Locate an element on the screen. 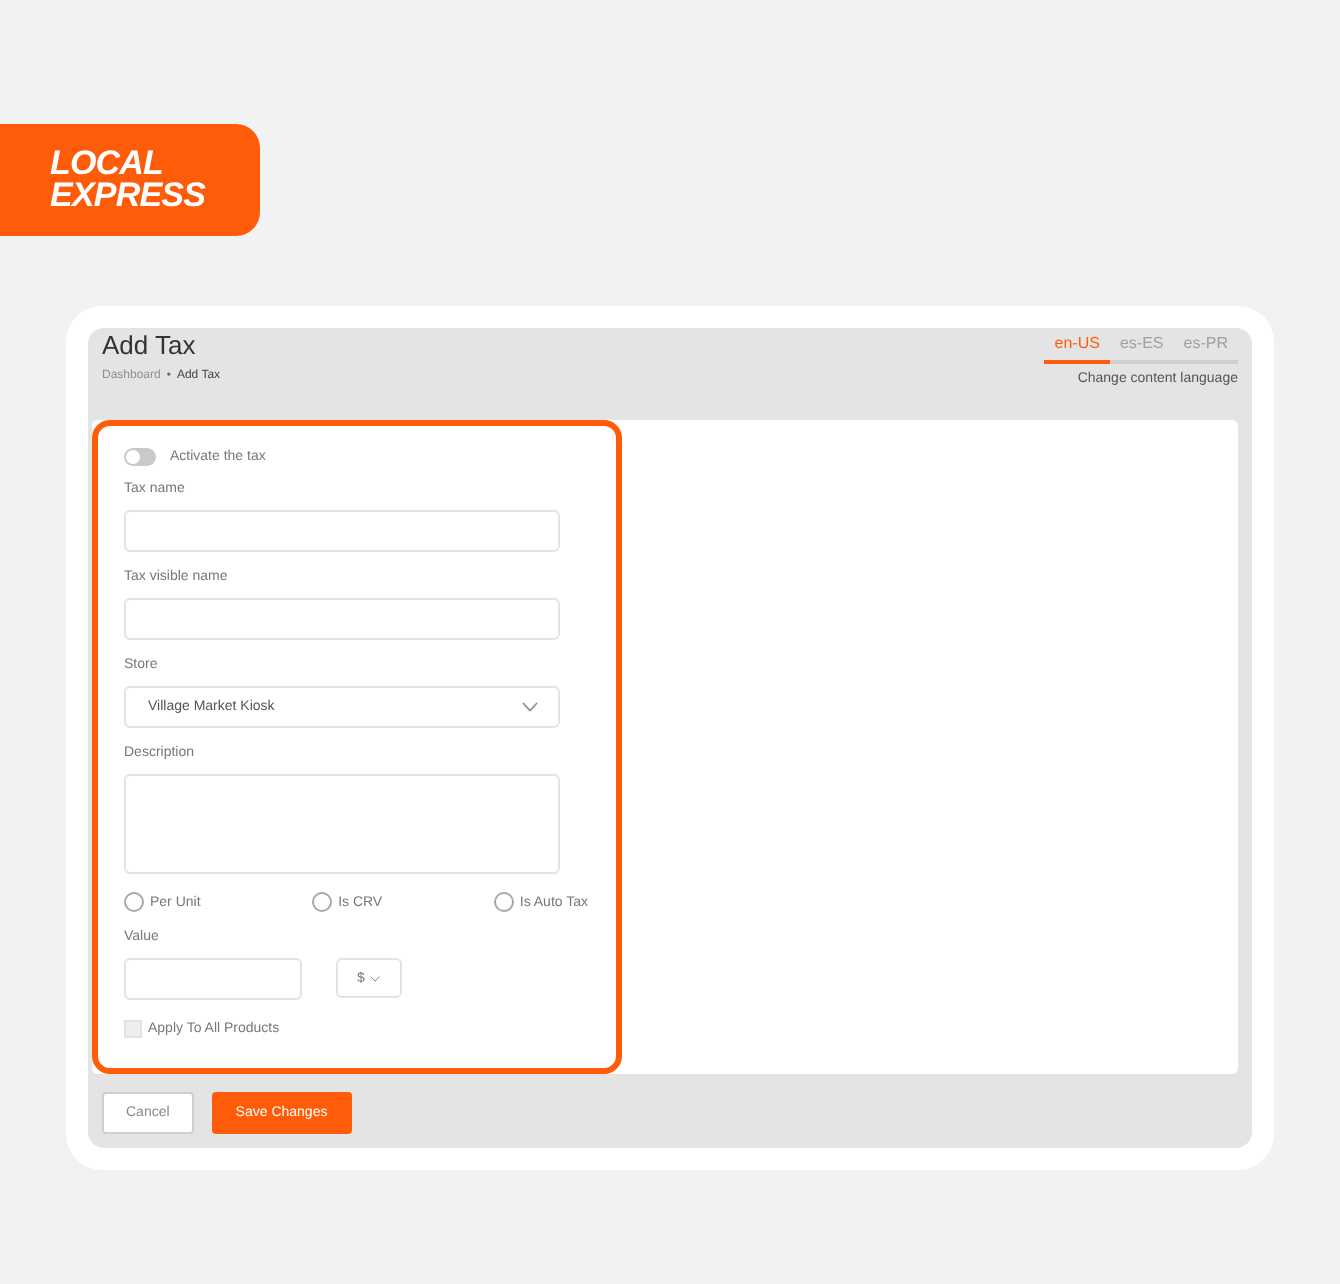 The image size is (1340, 1284). toggle-switch is located at coordinates (140, 457).